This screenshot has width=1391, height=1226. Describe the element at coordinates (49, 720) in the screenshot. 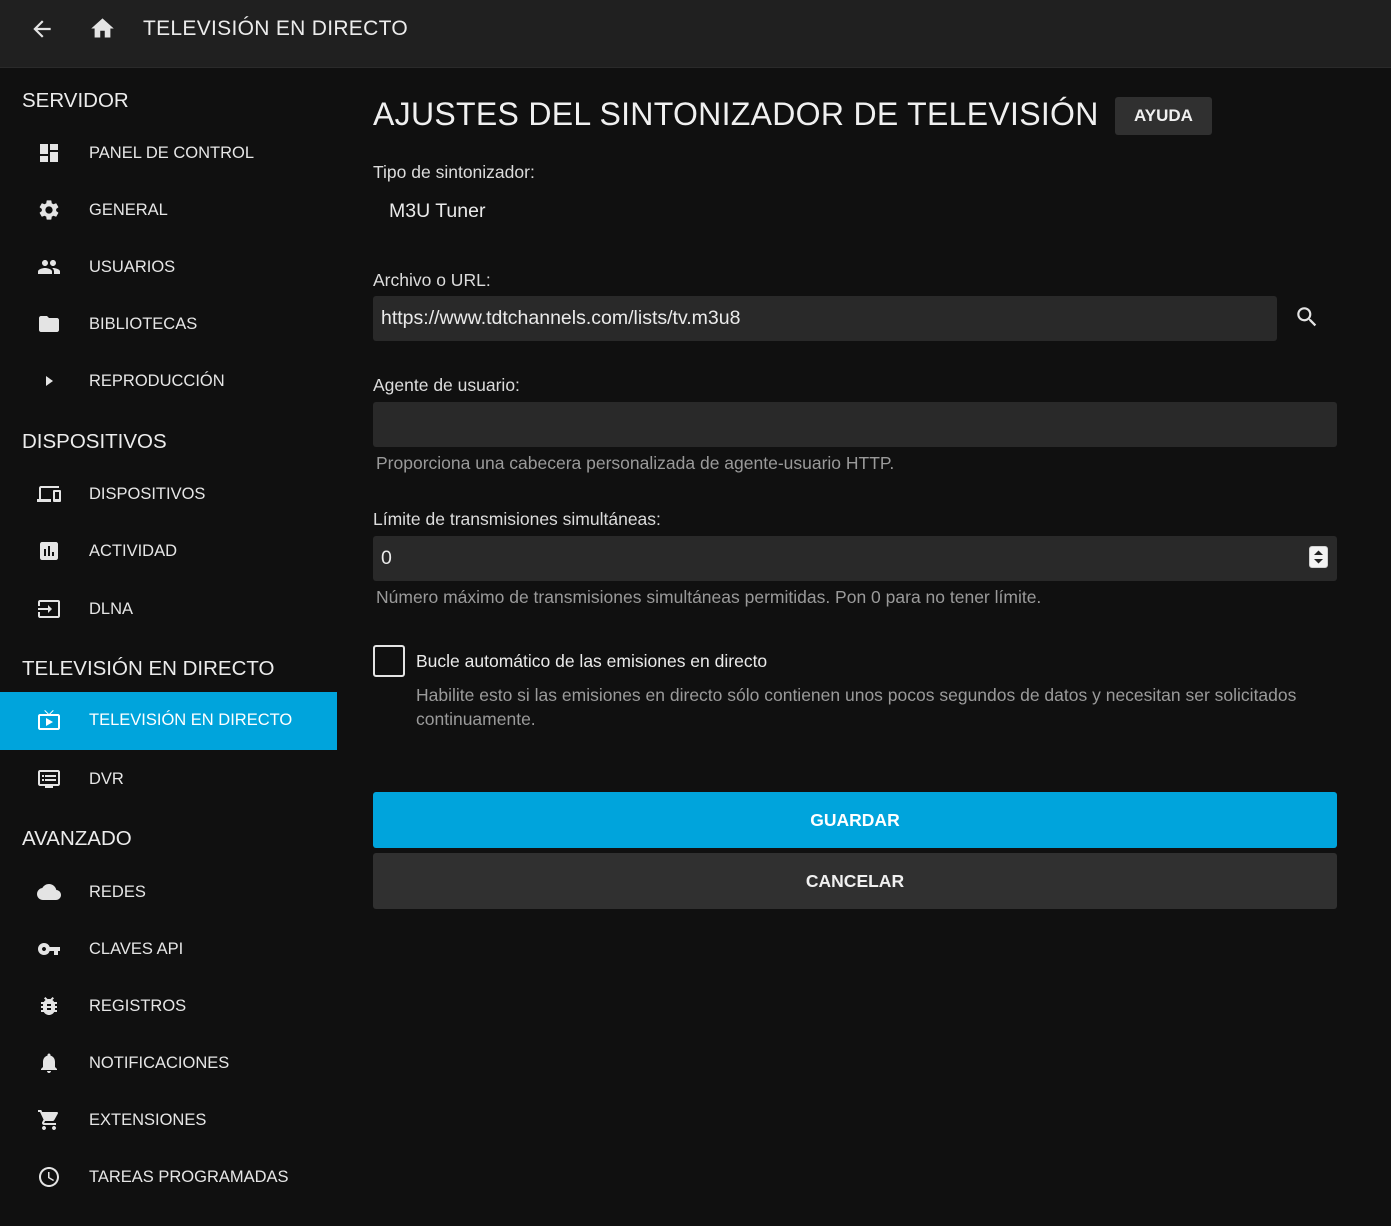

I see `live-tv-icon` at that location.